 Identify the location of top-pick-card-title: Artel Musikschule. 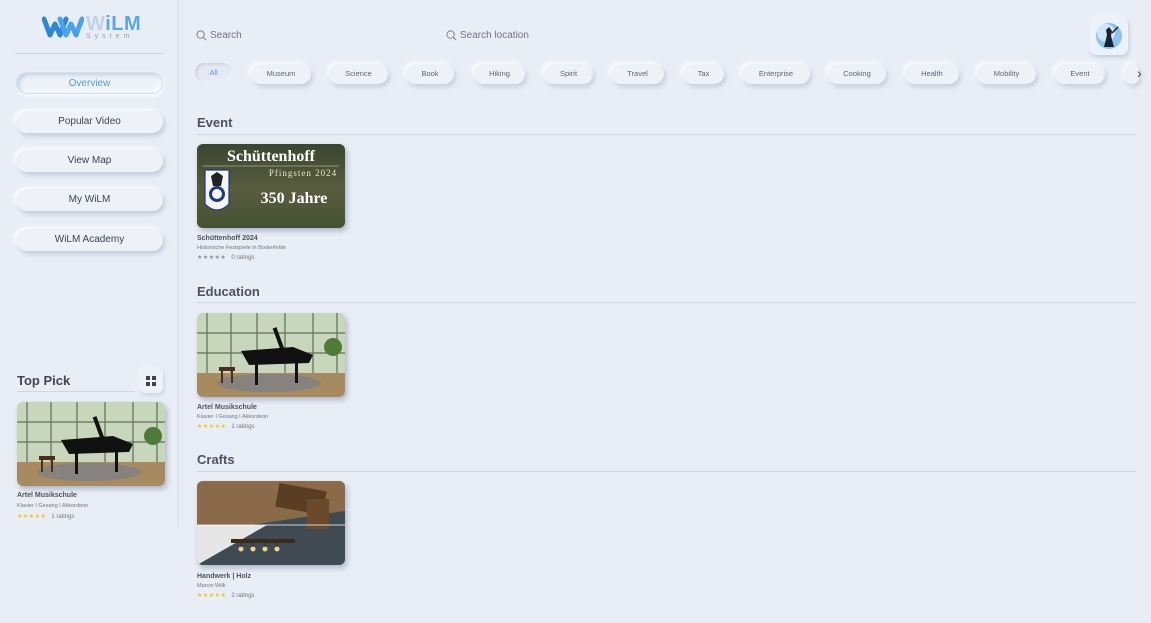
(47, 495).